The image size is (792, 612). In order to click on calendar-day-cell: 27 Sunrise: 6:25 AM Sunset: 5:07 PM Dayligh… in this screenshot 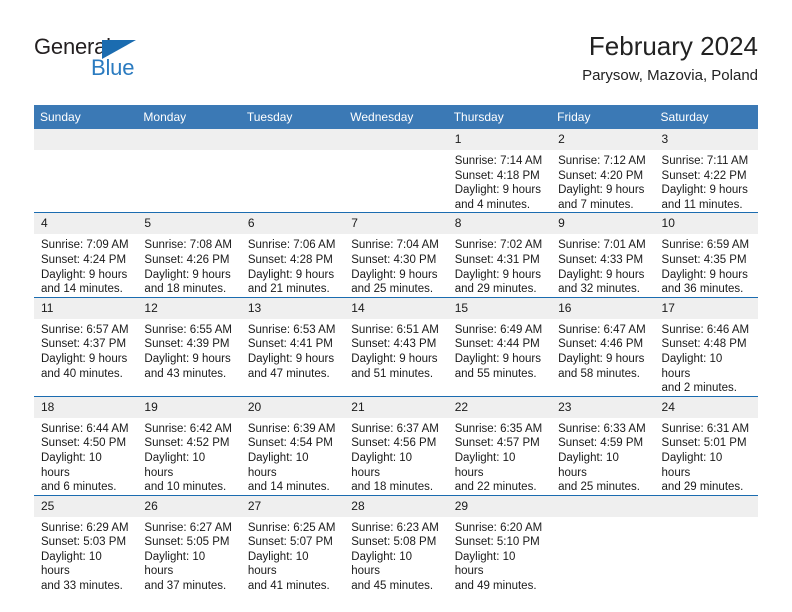, I will do `click(292, 544)`.